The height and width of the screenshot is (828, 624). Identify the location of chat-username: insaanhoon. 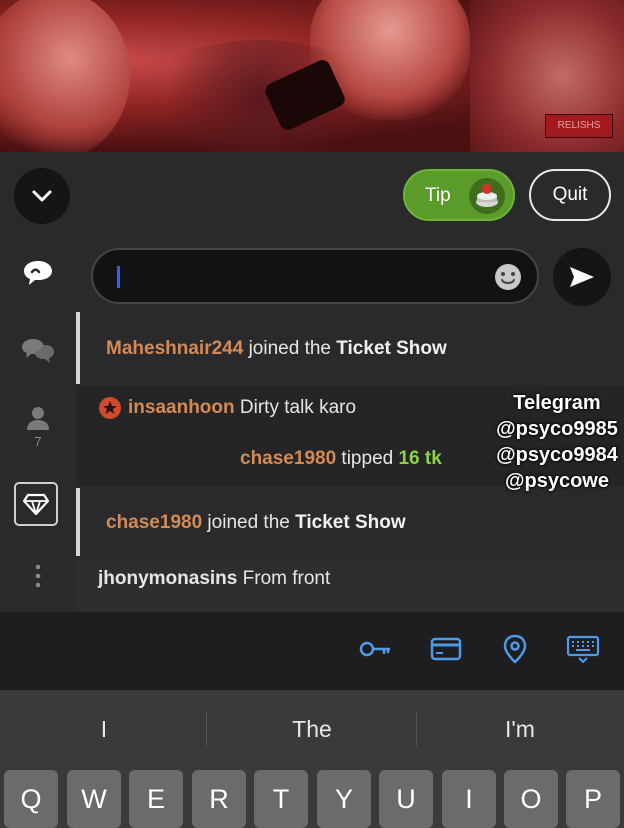
(181, 408).